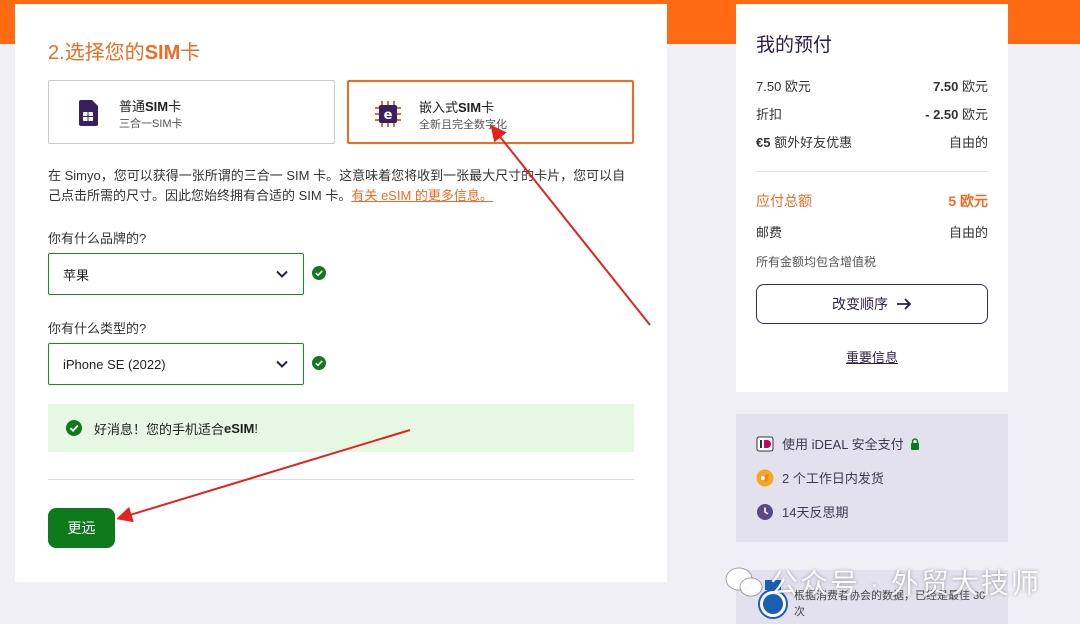  I want to click on ideal-icon, so click(765, 443).